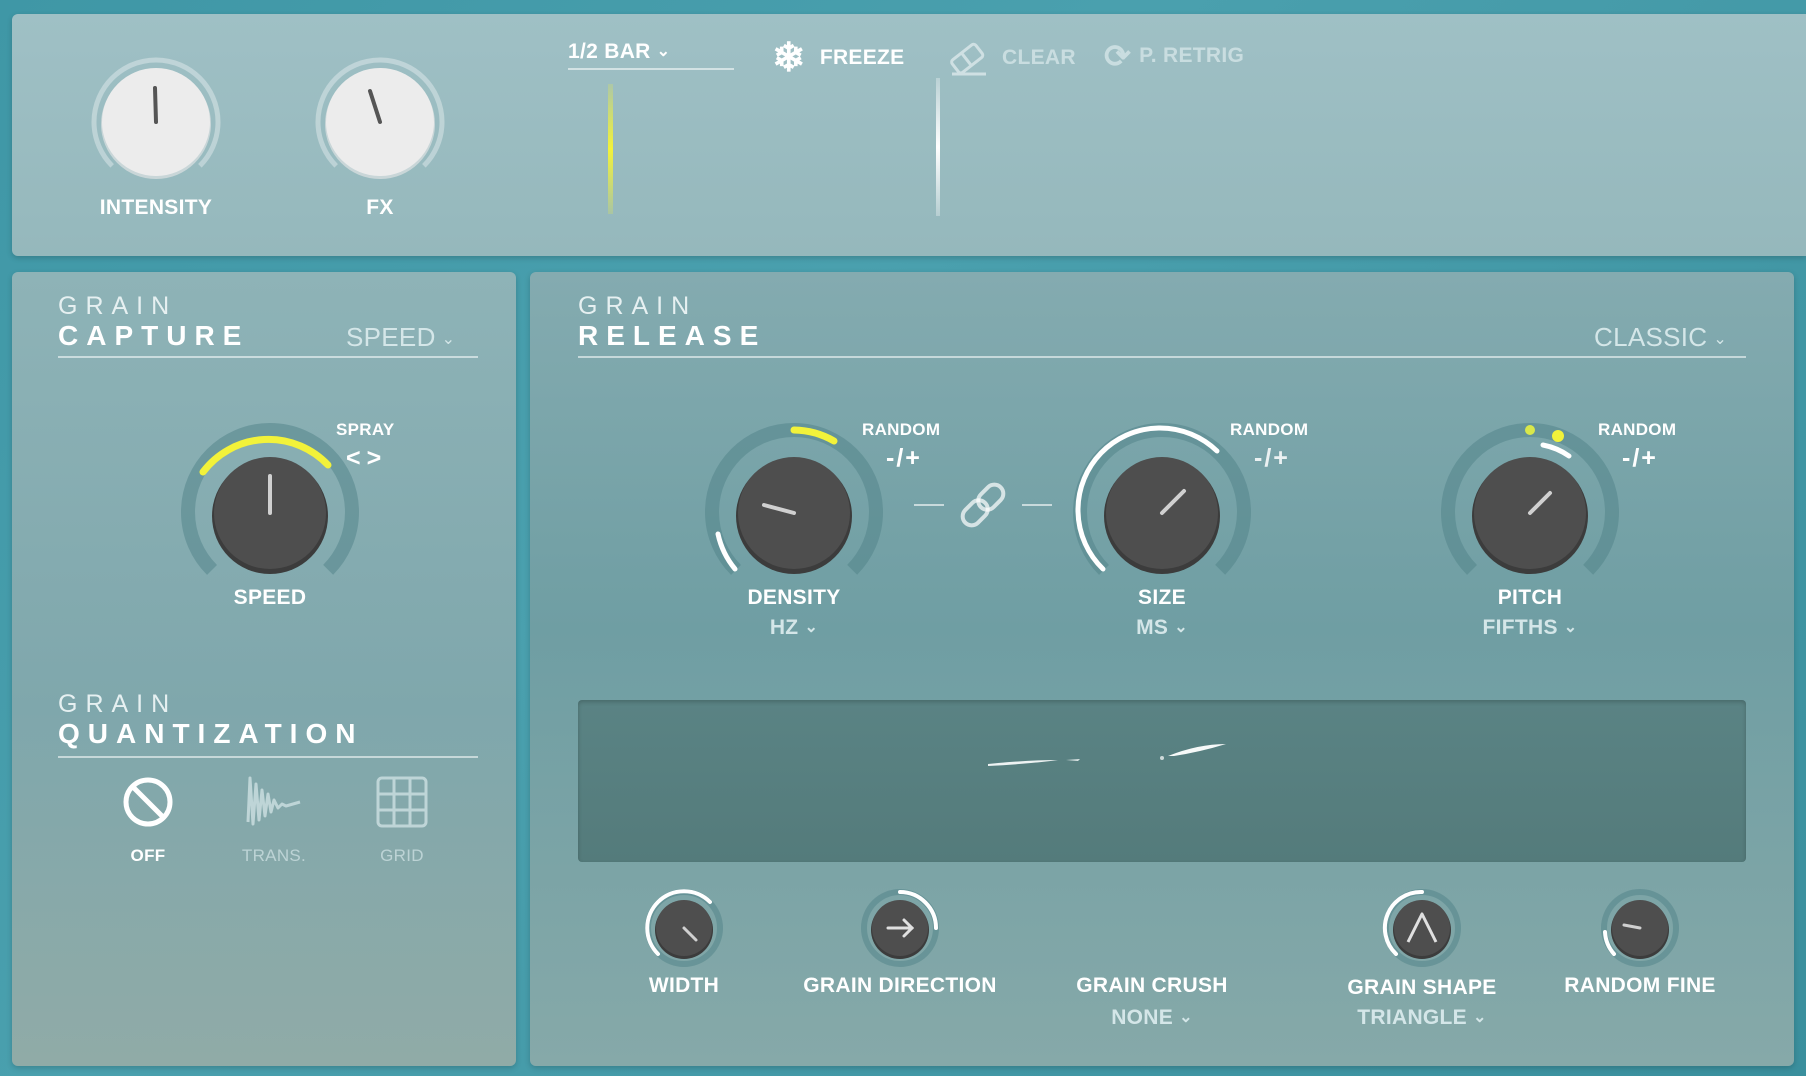 Image resolution: width=1806 pixels, height=1076 pixels. I want to click on grid-icon, so click(402, 802).